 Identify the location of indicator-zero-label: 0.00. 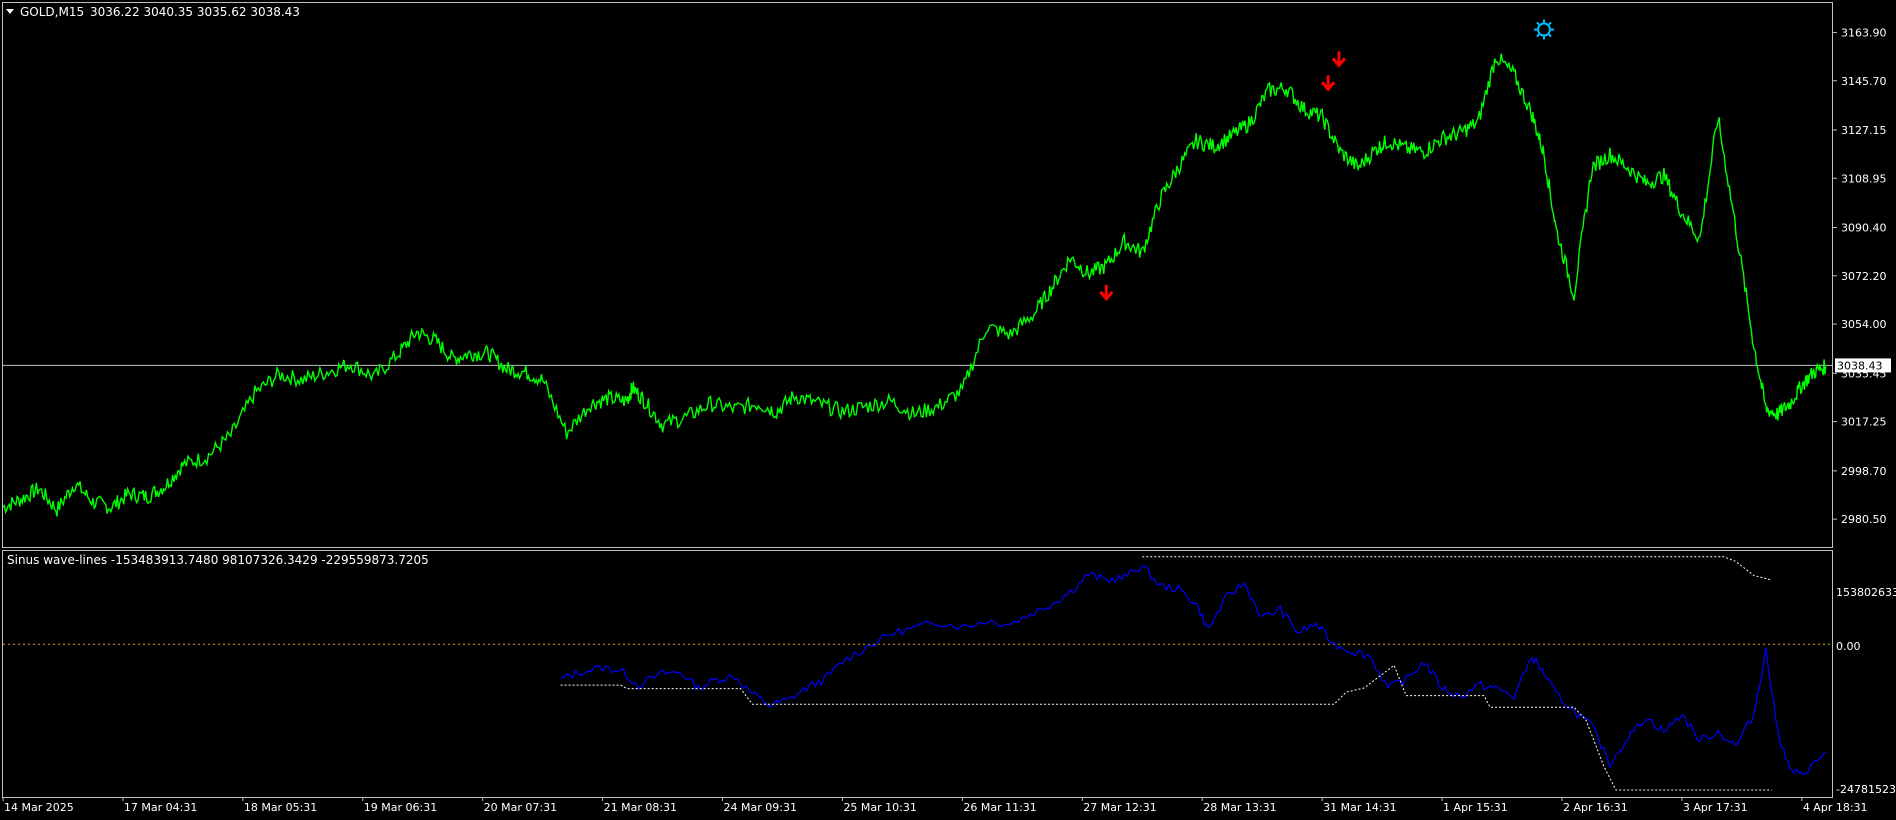
(1848, 646).